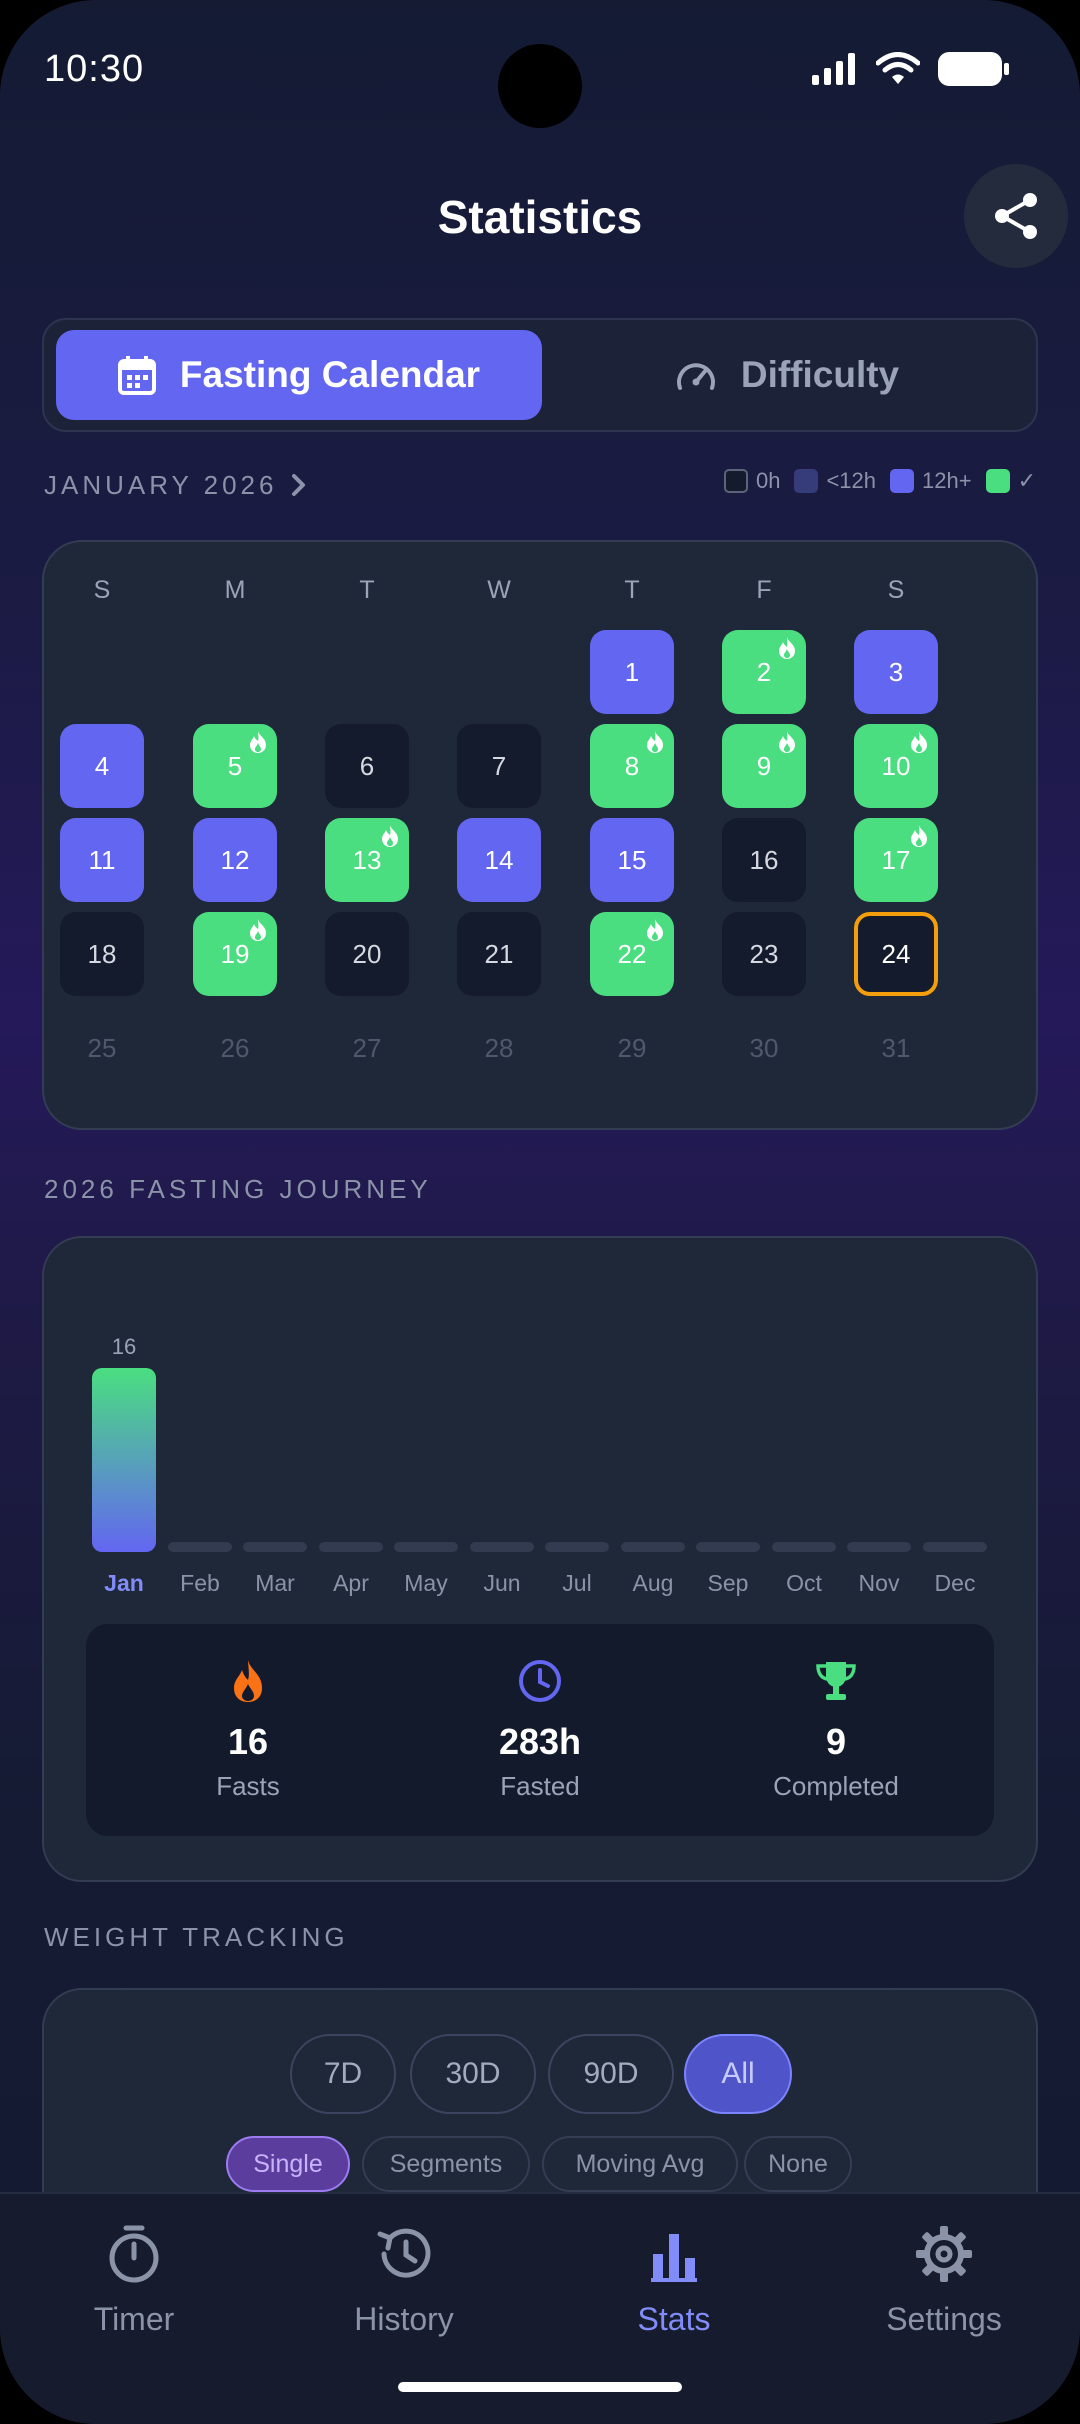 This screenshot has width=1080, height=2424. I want to click on calendar-day-number: 20, so click(367, 953).